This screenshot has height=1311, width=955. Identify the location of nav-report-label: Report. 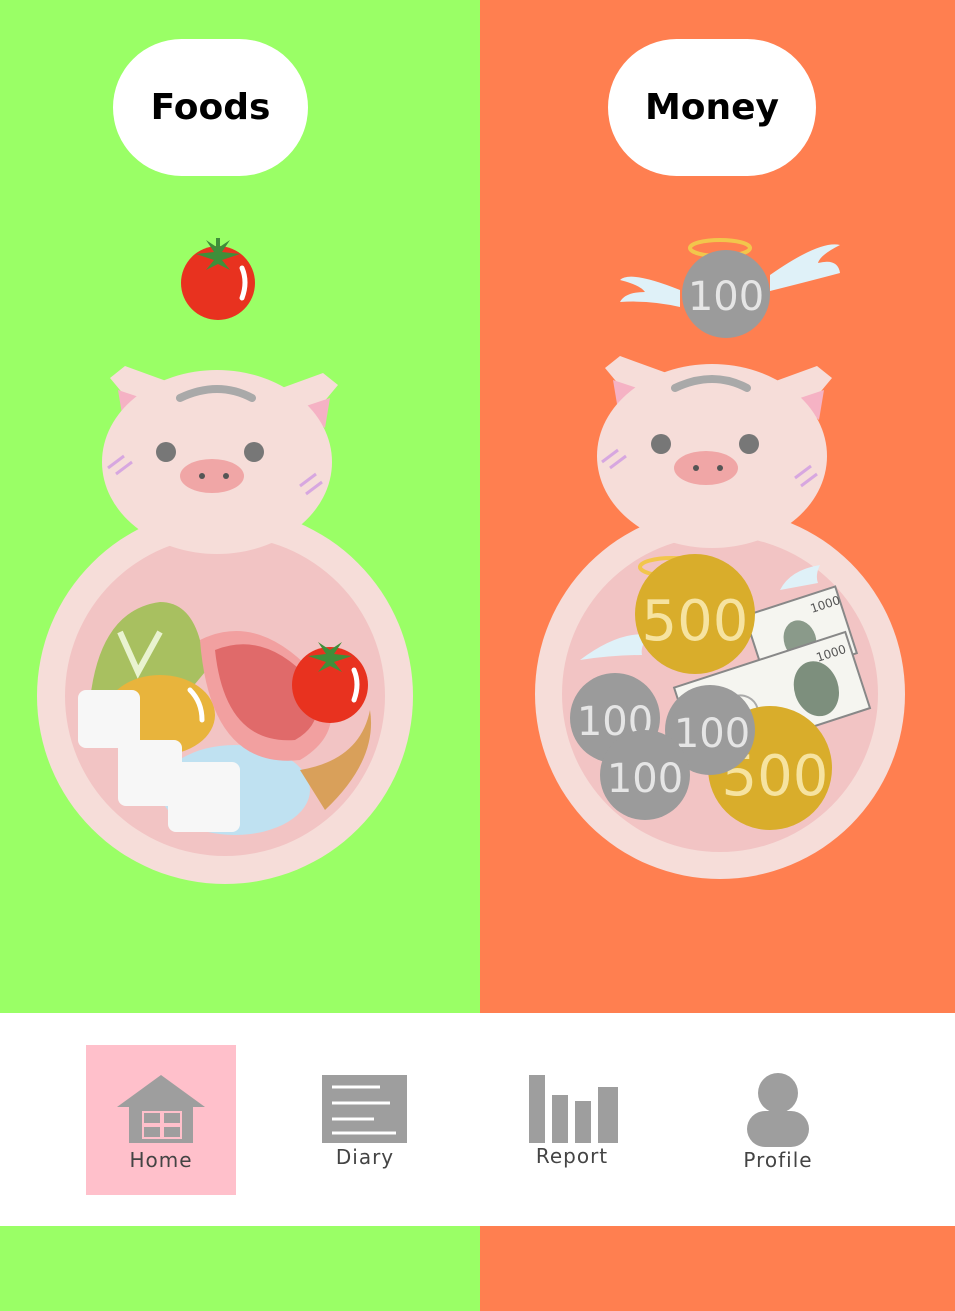
(572, 1156).